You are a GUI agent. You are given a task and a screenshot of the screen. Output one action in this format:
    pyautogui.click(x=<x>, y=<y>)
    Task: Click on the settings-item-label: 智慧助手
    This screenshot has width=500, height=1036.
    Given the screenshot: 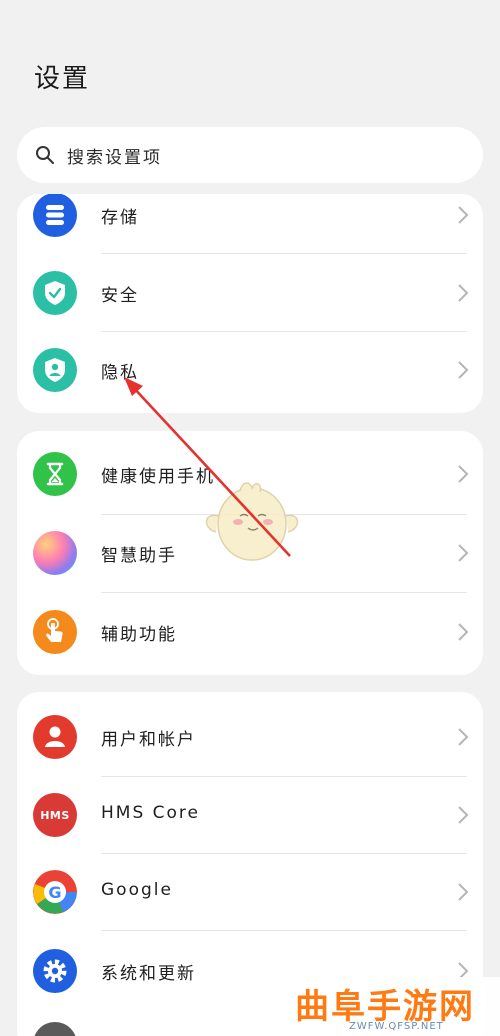 What is the action you would take?
    pyautogui.click(x=139, y=556)
    